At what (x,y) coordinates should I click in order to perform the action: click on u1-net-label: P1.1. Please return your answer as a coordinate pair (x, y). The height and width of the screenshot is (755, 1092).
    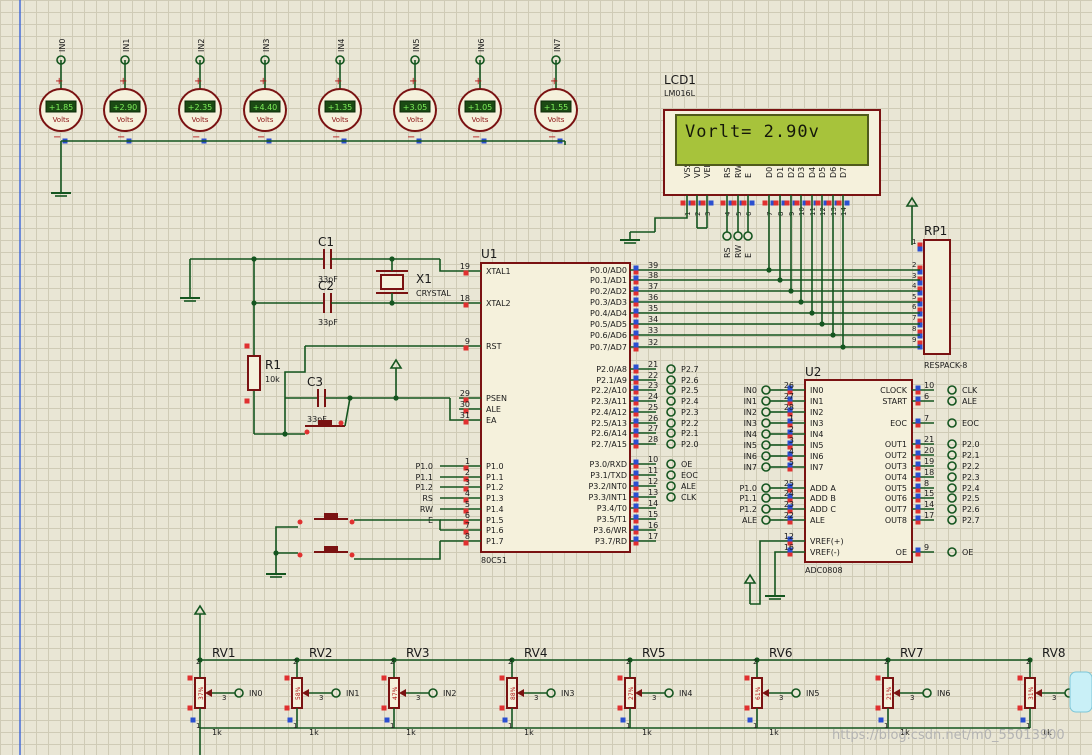
    Looking at the image, I should click on (424, 477).